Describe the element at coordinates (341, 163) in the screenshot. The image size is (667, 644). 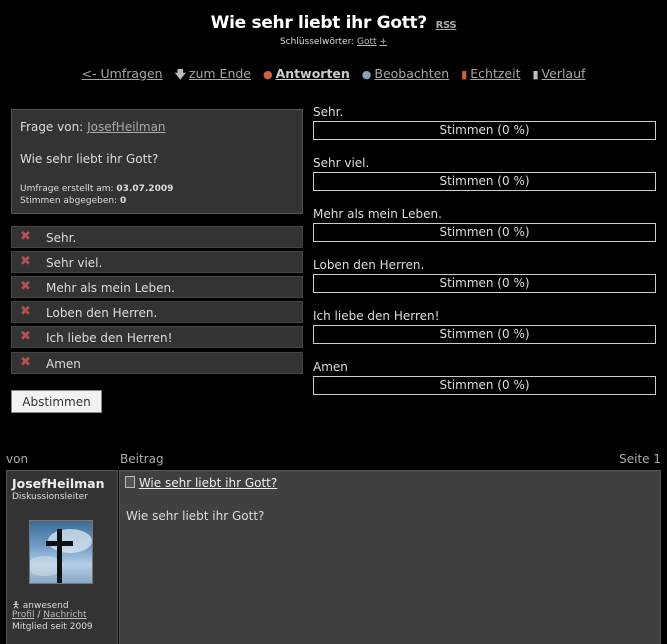
I see `result-label: Sehr viel.` at that location.